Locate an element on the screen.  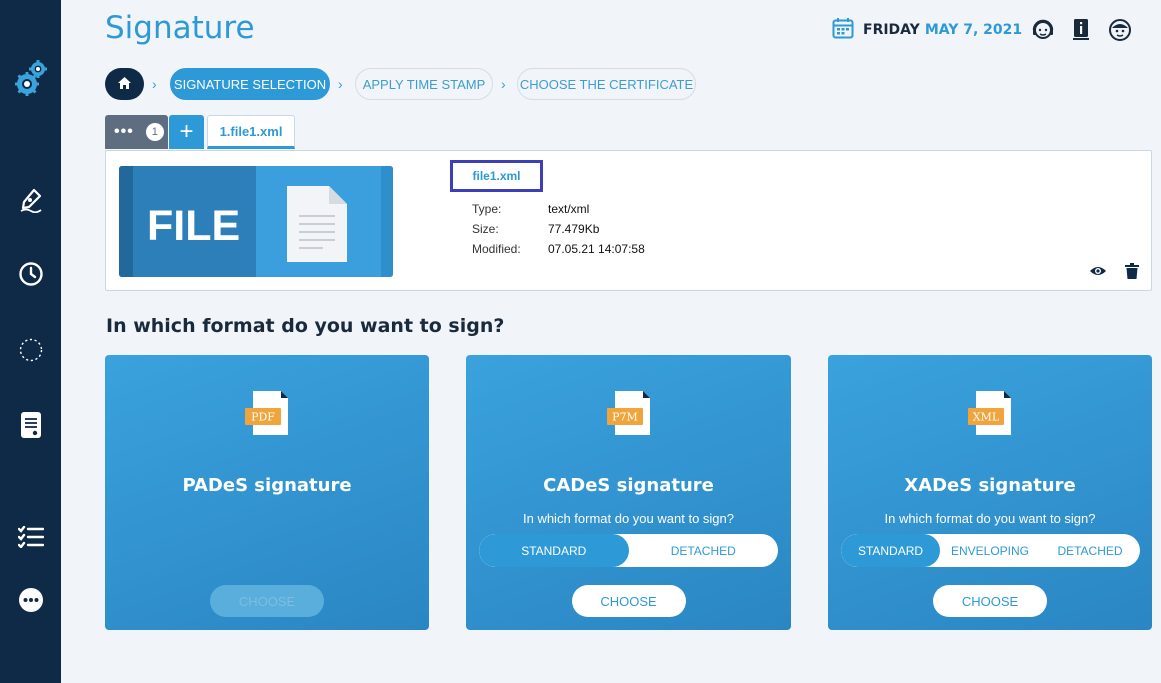
clock-history-icon is located at coordinates (30, 274).